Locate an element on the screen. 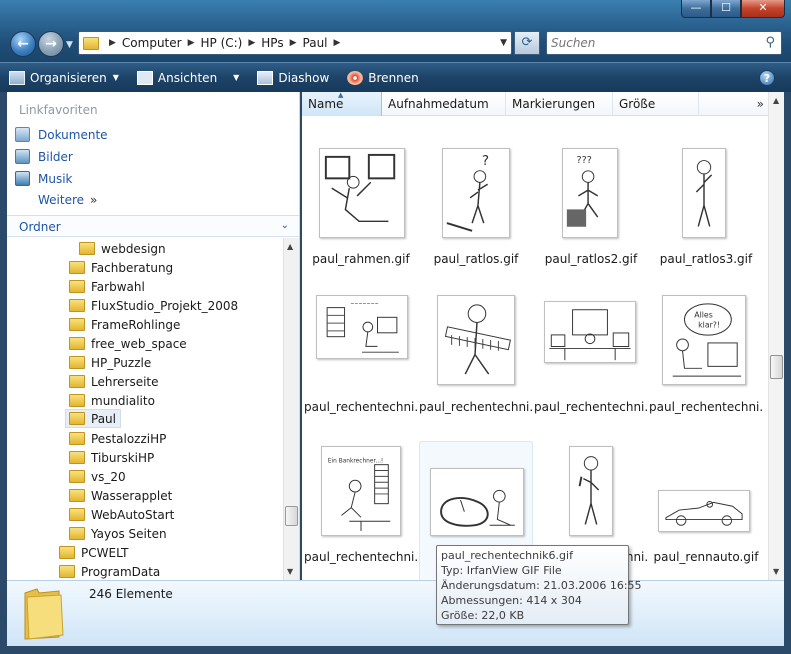  help-button: ? is located at coordinates (767, 78).